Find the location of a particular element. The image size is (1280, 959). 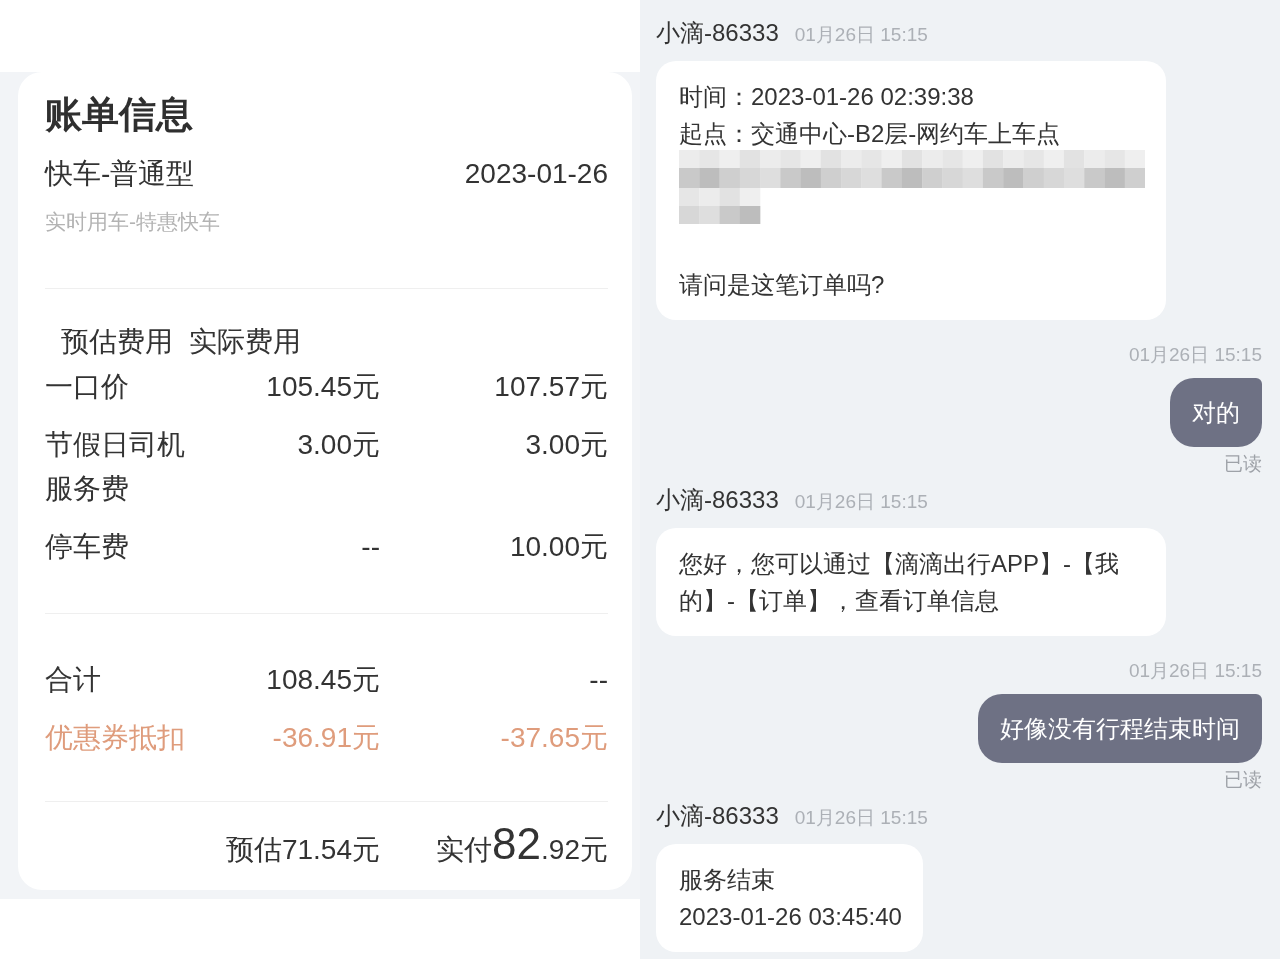

message-text: 对的 is located at coordinates (1216, 413).